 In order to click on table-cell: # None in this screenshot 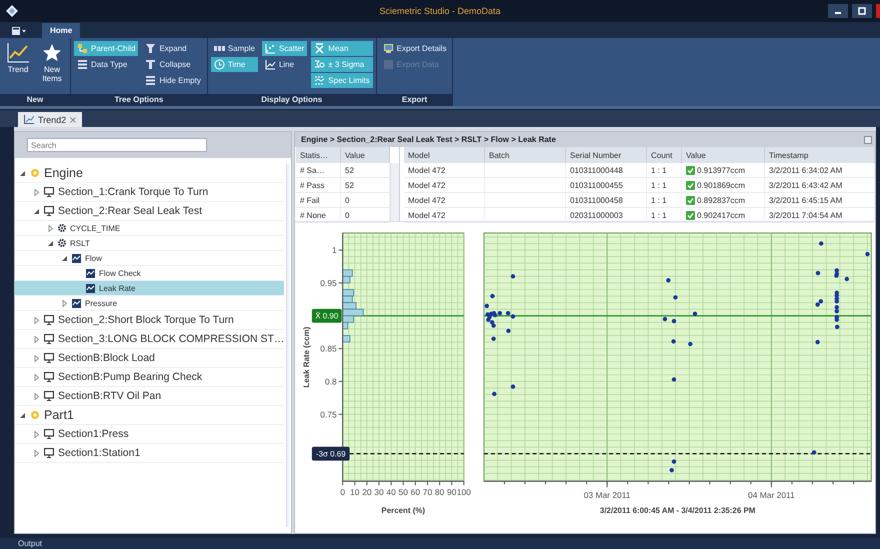, I will do `click(318, 215)`.